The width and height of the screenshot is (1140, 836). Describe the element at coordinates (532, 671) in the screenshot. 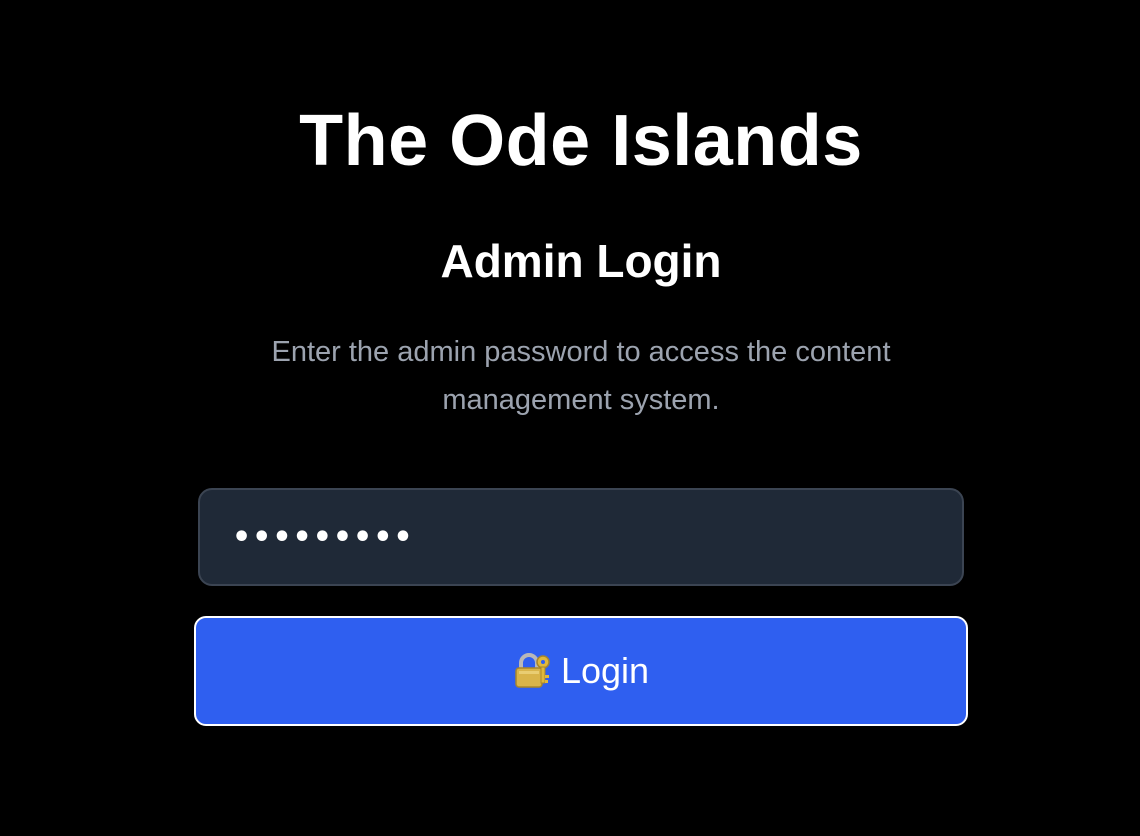

I see `locked-with-key-icon` at that location.